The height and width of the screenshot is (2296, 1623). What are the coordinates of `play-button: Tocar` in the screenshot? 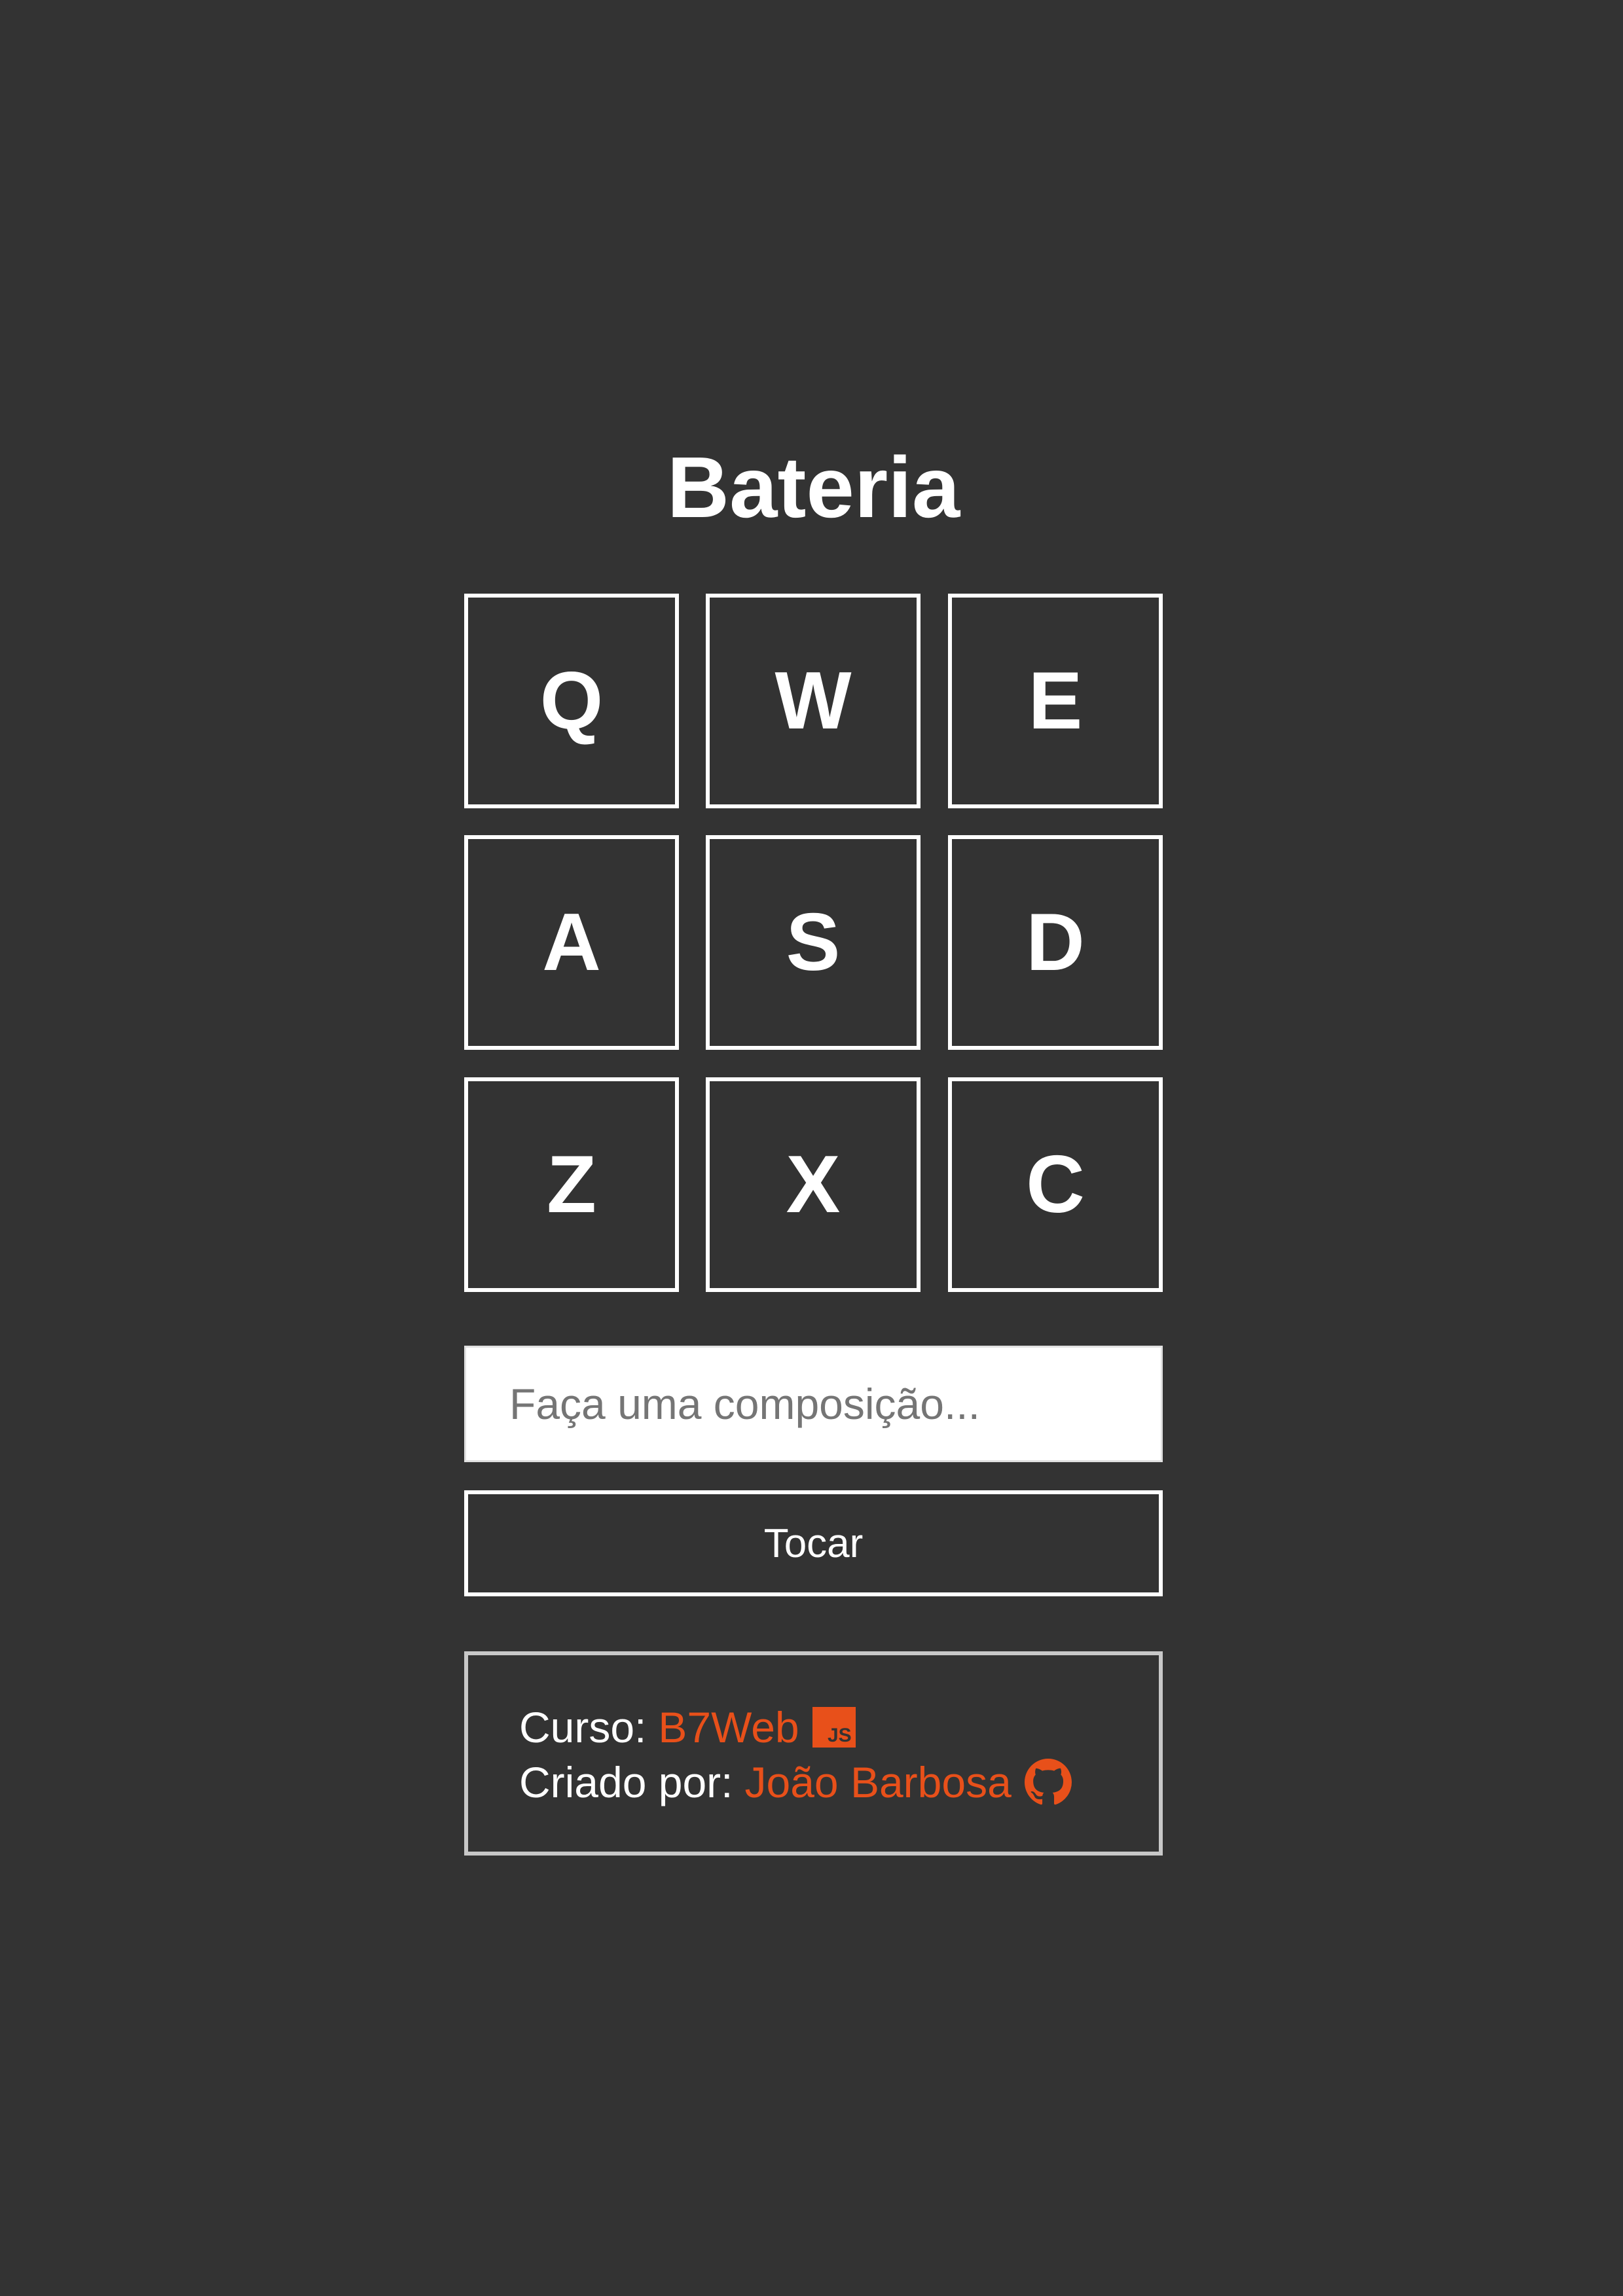 It's located at (813, 1543).